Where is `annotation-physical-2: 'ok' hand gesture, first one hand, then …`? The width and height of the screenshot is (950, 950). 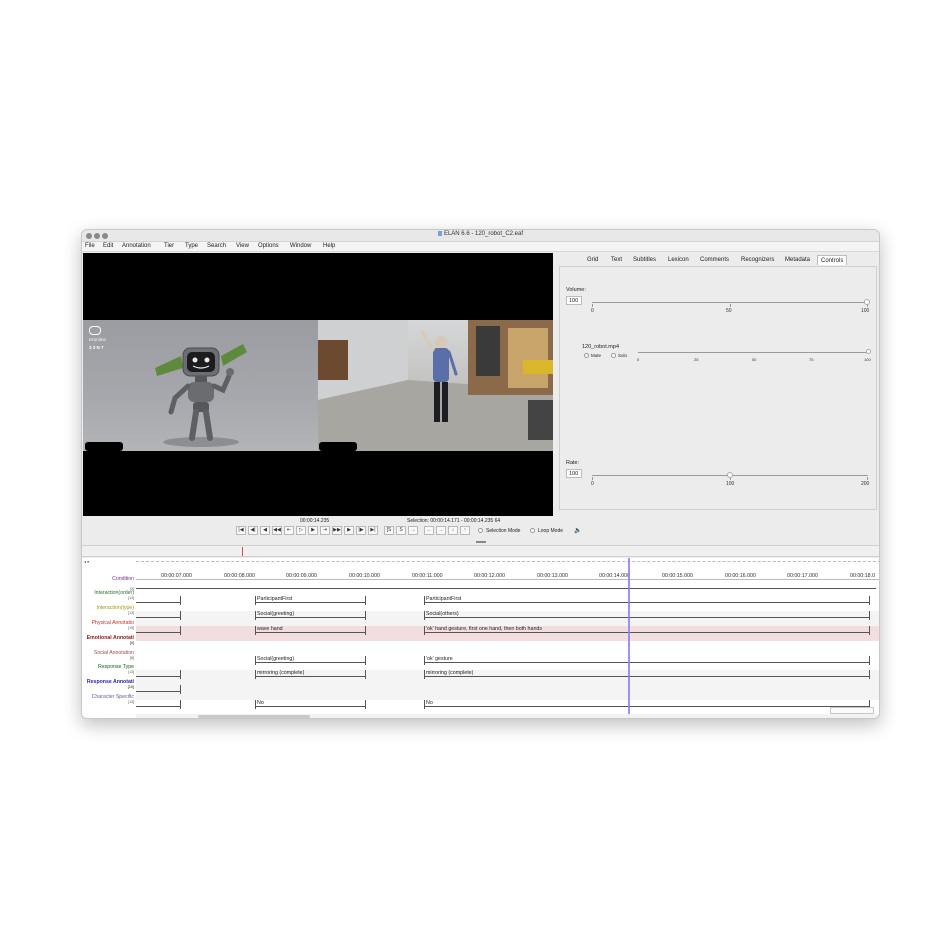
annotation-physical-2: 'ok' hand gesture, first one hand, then … is located at coordinates (484, 629).